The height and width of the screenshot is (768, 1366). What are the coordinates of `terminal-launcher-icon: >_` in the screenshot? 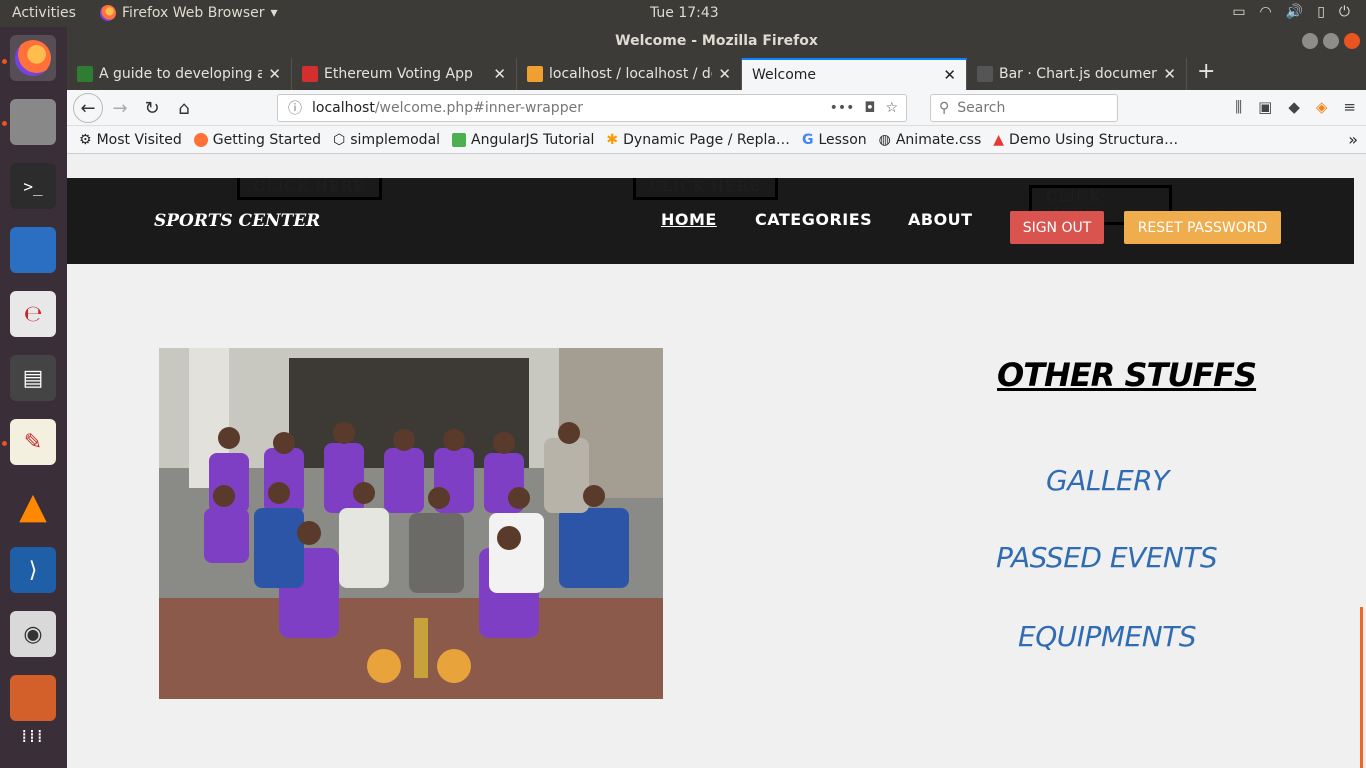 It's located at (33, 186).